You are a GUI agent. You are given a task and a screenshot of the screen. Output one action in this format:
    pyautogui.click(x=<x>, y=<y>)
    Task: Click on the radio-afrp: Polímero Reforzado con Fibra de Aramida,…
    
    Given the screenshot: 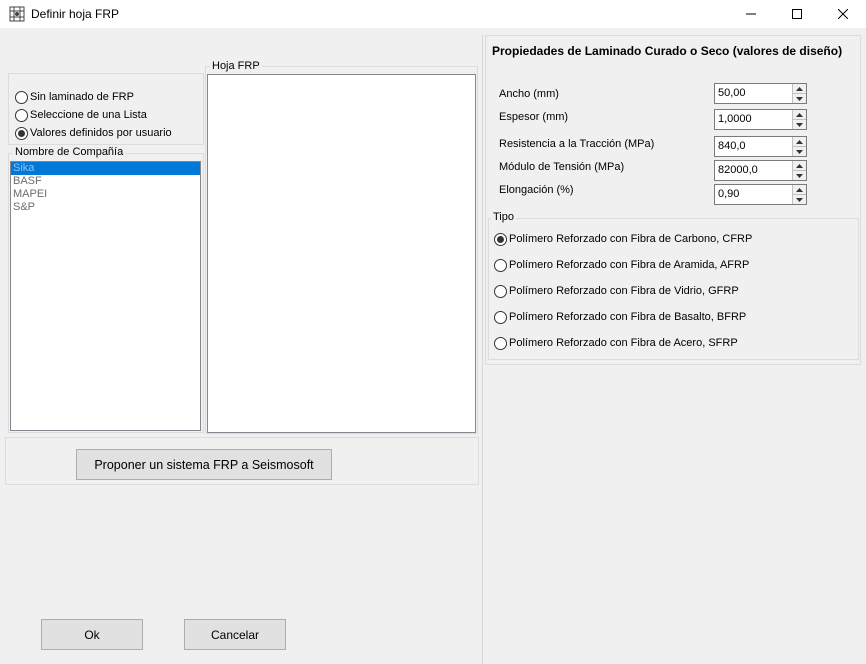 What is the action you would take?
    pyautogui.click(x=621, y=265)
    